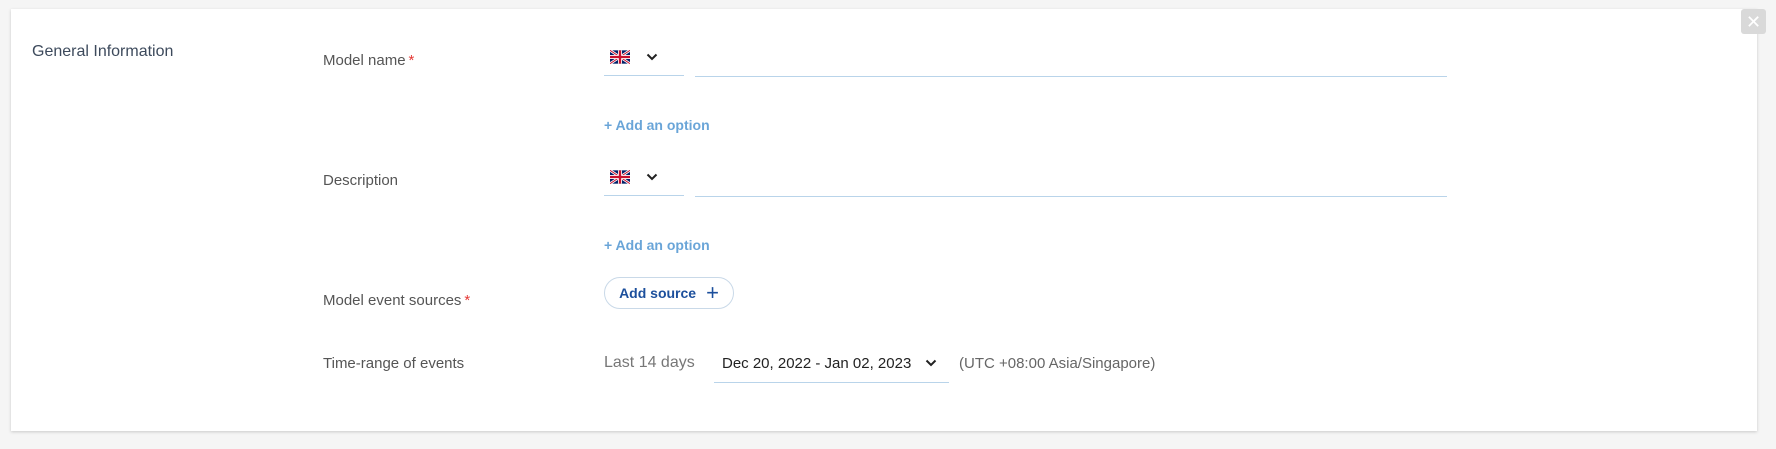 This screenshot has height=449, width=1776. What do you see at coordinates (644, 177) in the screenshot?
I see `description-language-select` at bounding box center [644, 177].